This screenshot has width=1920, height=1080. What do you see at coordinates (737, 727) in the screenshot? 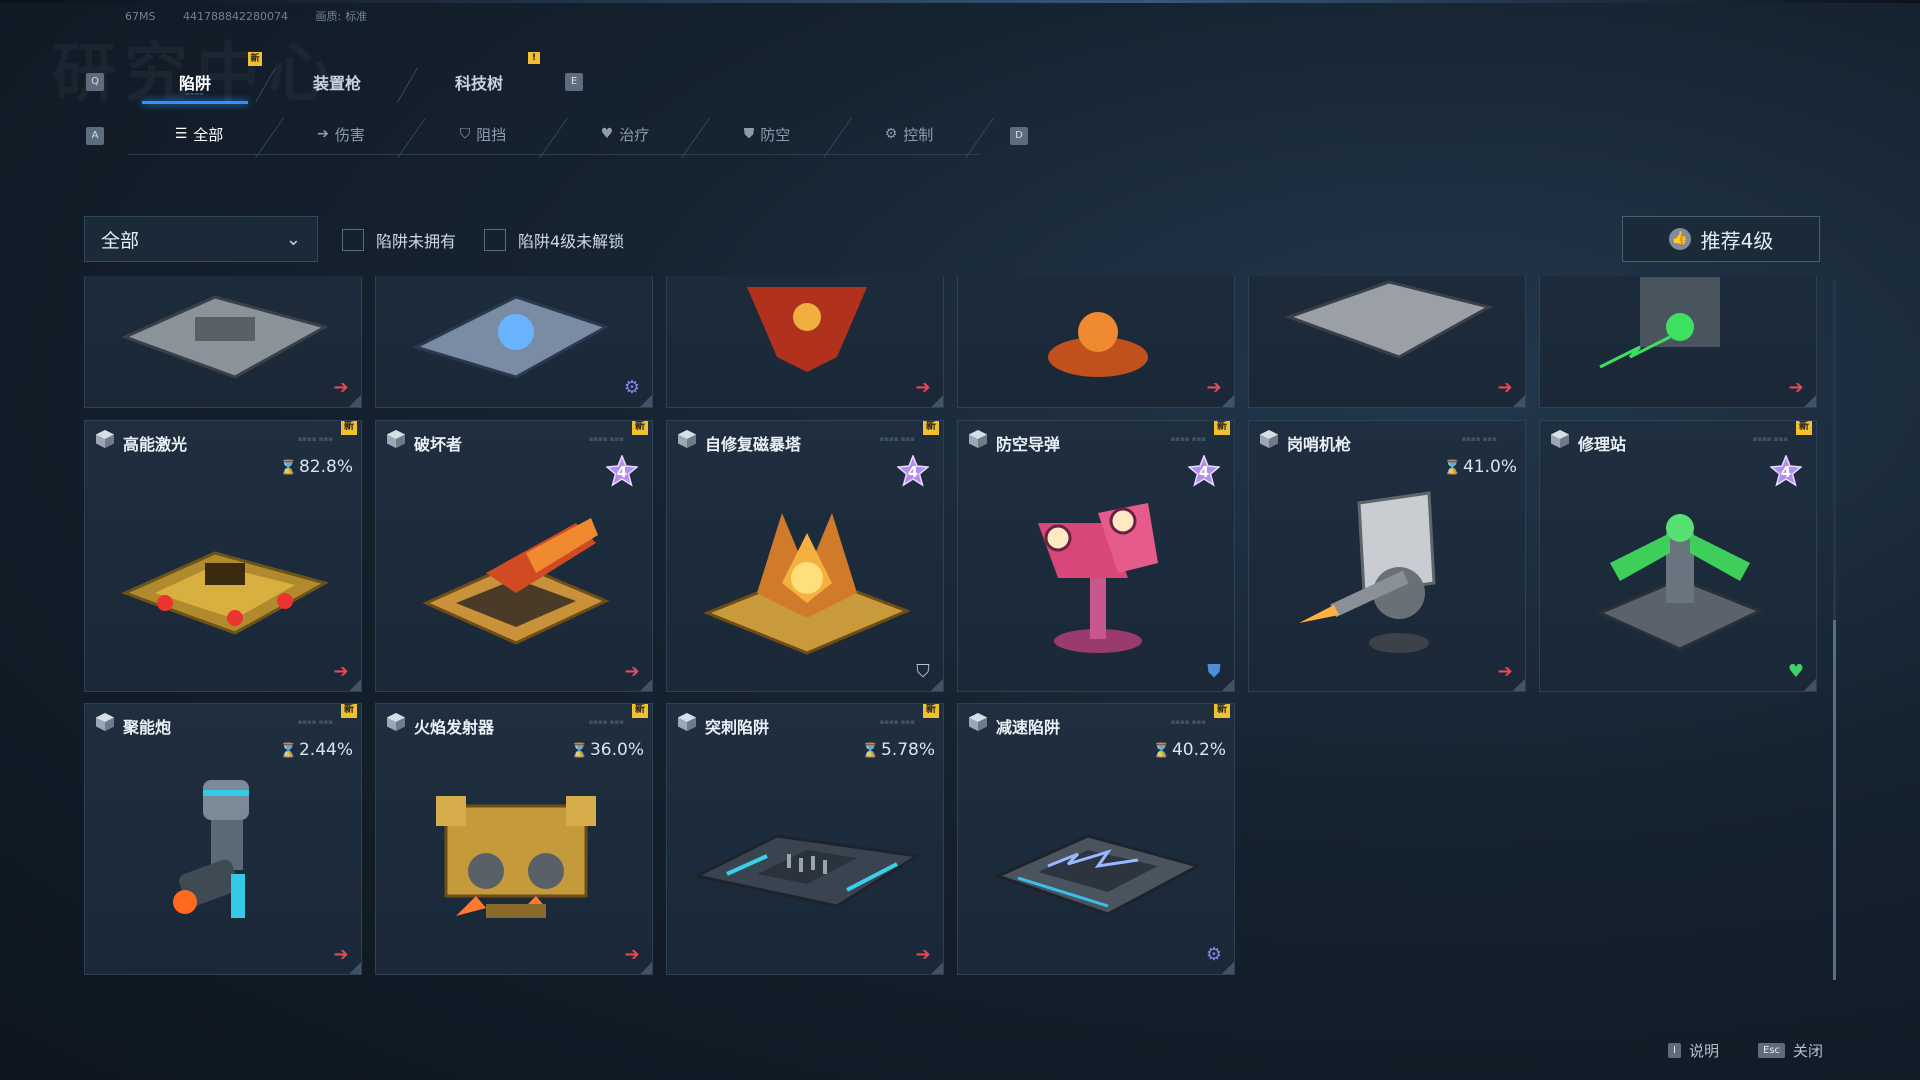
I see `trap-name: 突刺陷阱` at bounding box center [737, 727].